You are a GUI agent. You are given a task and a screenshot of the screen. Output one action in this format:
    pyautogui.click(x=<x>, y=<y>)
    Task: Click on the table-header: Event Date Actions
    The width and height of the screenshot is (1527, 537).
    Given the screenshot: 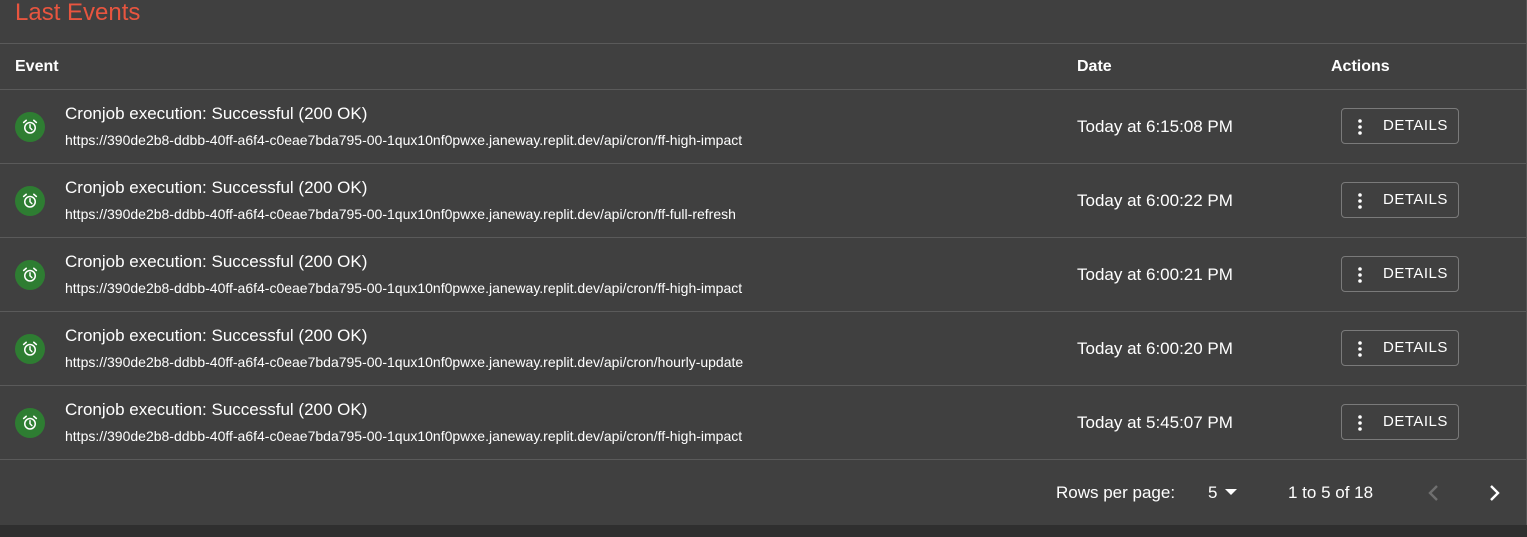 What is the action you would take?
    pyautogui.click(x=763, y=67)
    